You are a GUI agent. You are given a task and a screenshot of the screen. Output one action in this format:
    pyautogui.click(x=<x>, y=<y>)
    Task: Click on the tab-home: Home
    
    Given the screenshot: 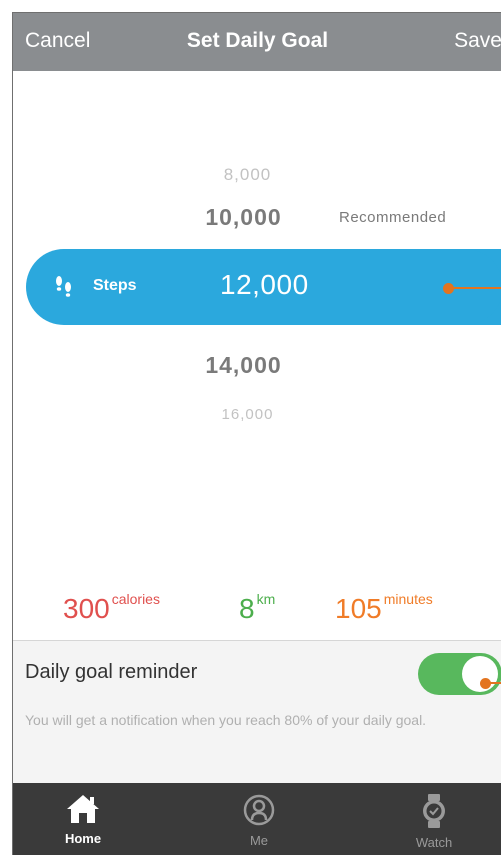 What is the action you would take?
    pyautogui.click(x=83, y=819)
    